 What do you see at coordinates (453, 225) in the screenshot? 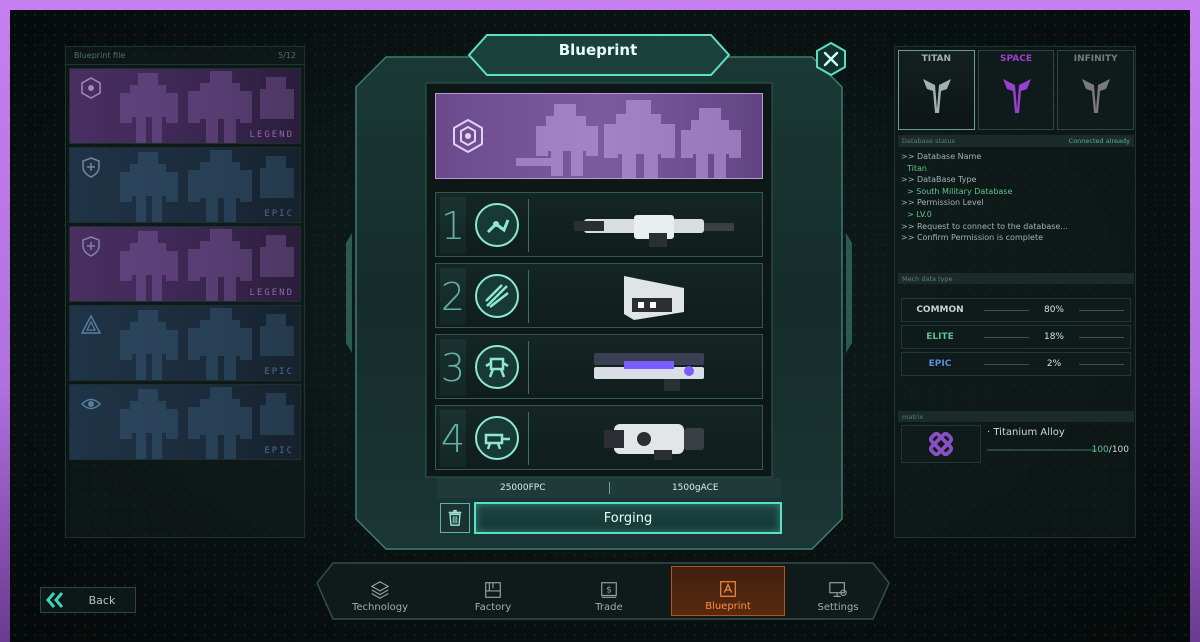
I see `slot-number: 1` at bounding box center [453, 225].